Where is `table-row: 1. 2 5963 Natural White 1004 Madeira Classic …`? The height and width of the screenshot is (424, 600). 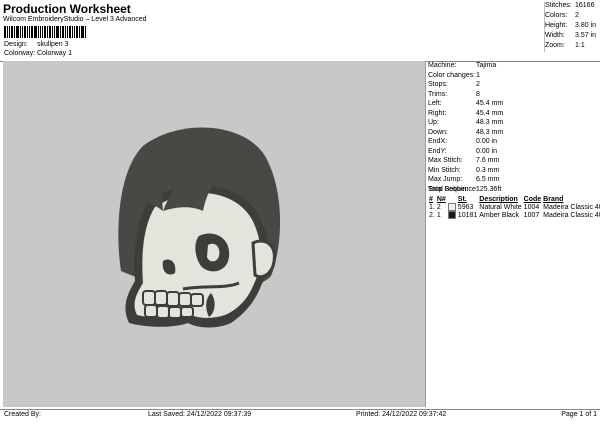
table-row: 1. 2 5963 Natural White 1004 Madeira Classic … is located at coordinates (514, 207).